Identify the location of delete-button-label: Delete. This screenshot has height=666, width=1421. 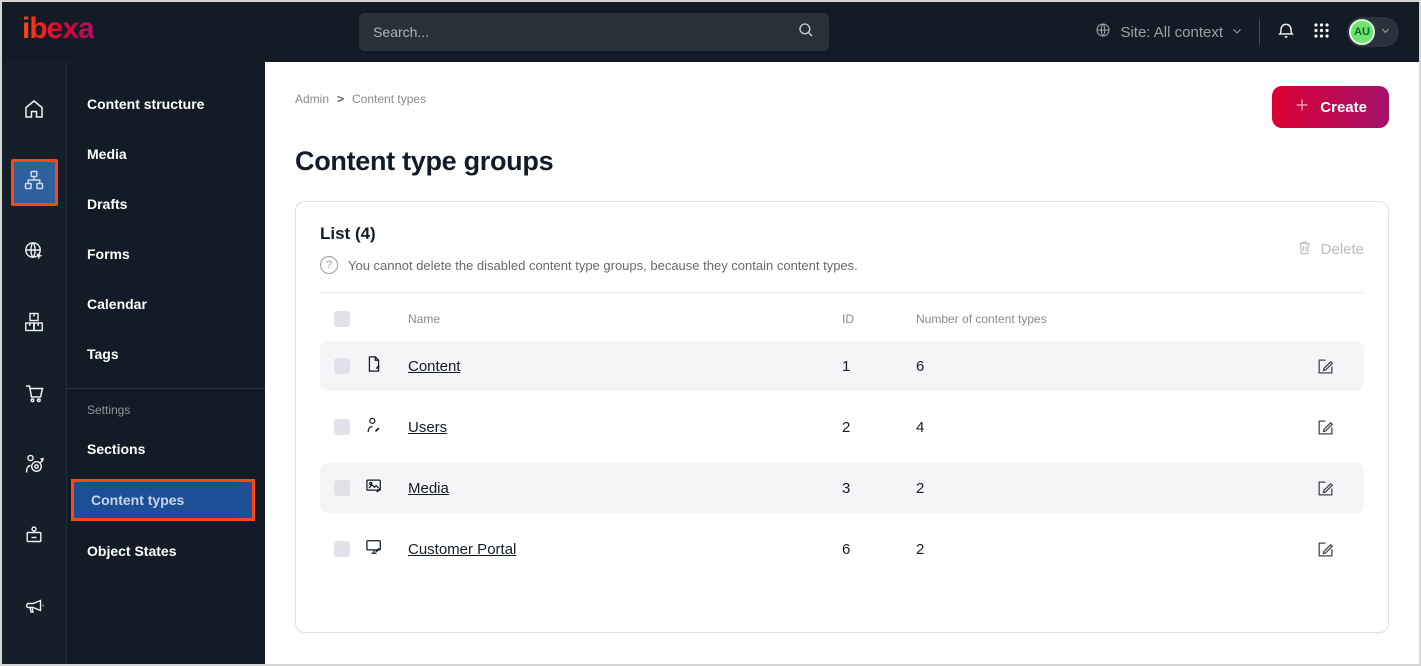
(1342, 249).